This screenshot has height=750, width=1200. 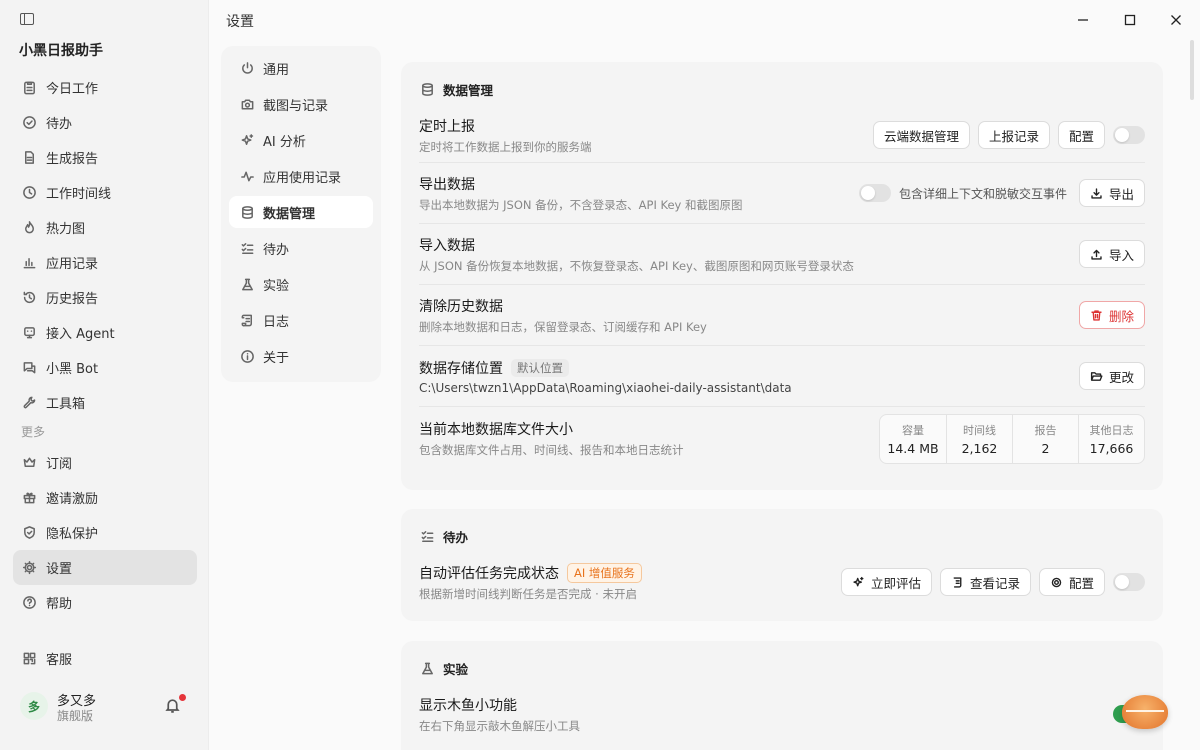 What do you see at coordinates (247, 212) in the screenshot?
I see `database-icon` at bounding box center [247, 212].